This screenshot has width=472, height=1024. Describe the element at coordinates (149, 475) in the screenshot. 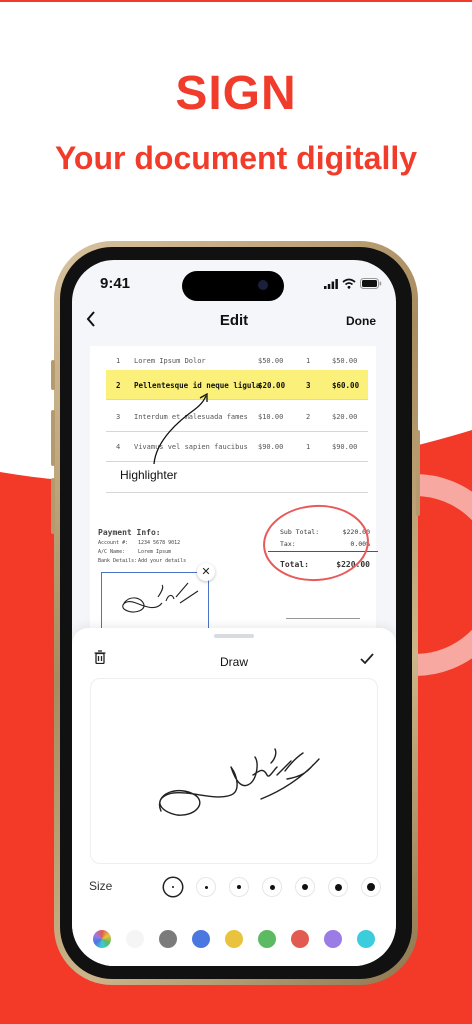

I see `annotation-label: Highlighter` at that location.